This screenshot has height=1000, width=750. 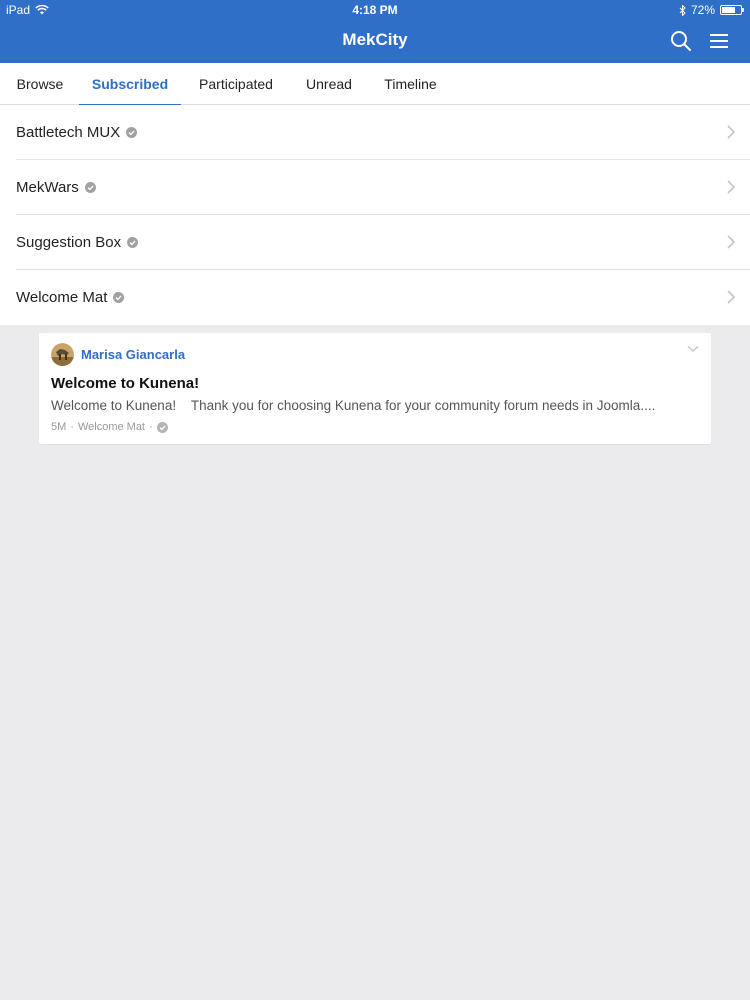 I want to click on post-age: 5M, so click(x=59, y=427).